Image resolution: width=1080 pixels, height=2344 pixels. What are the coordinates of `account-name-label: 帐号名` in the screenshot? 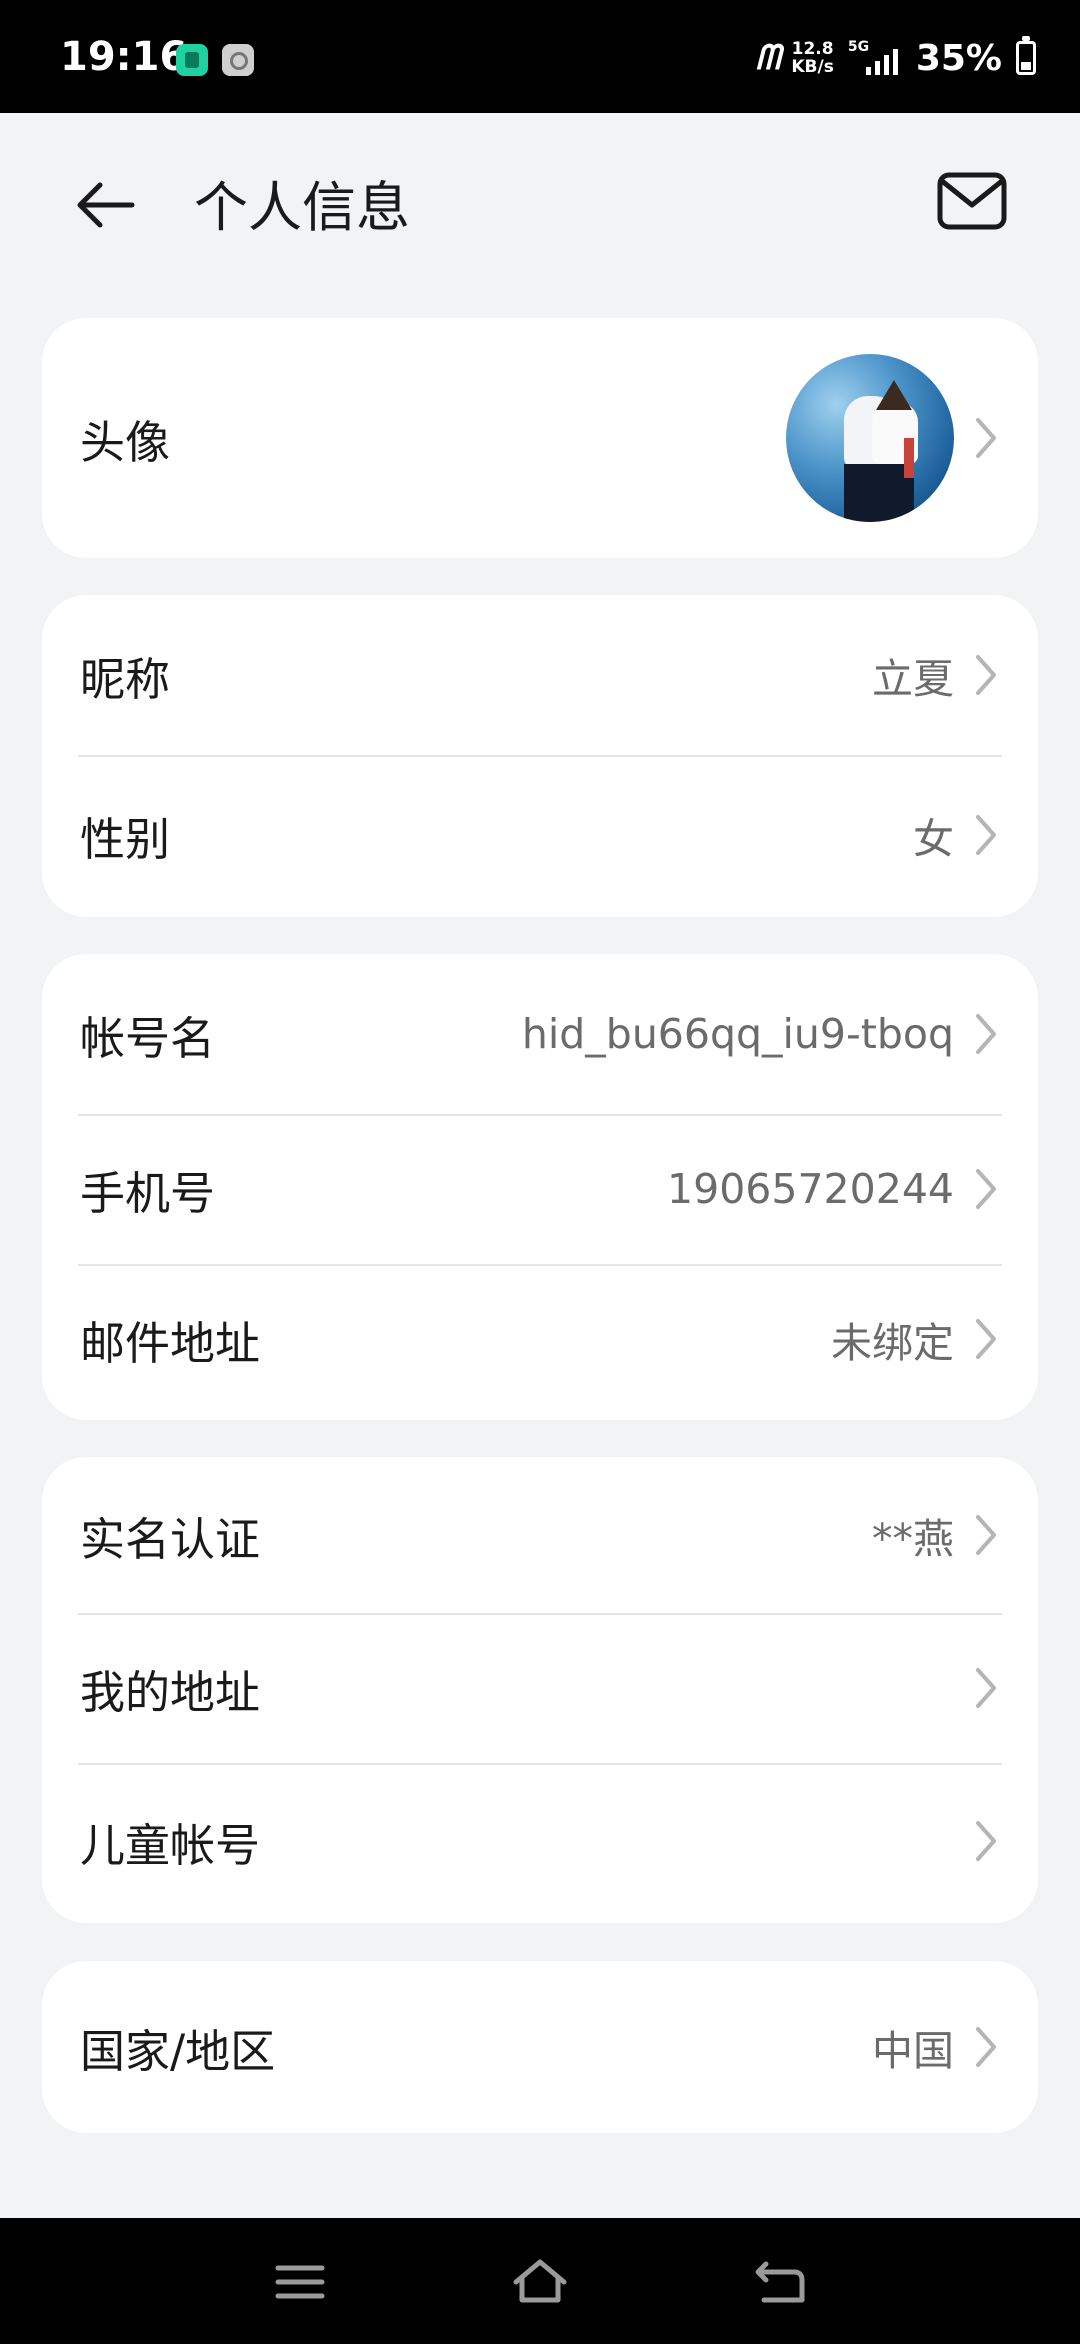 It's located at (148, 1038).